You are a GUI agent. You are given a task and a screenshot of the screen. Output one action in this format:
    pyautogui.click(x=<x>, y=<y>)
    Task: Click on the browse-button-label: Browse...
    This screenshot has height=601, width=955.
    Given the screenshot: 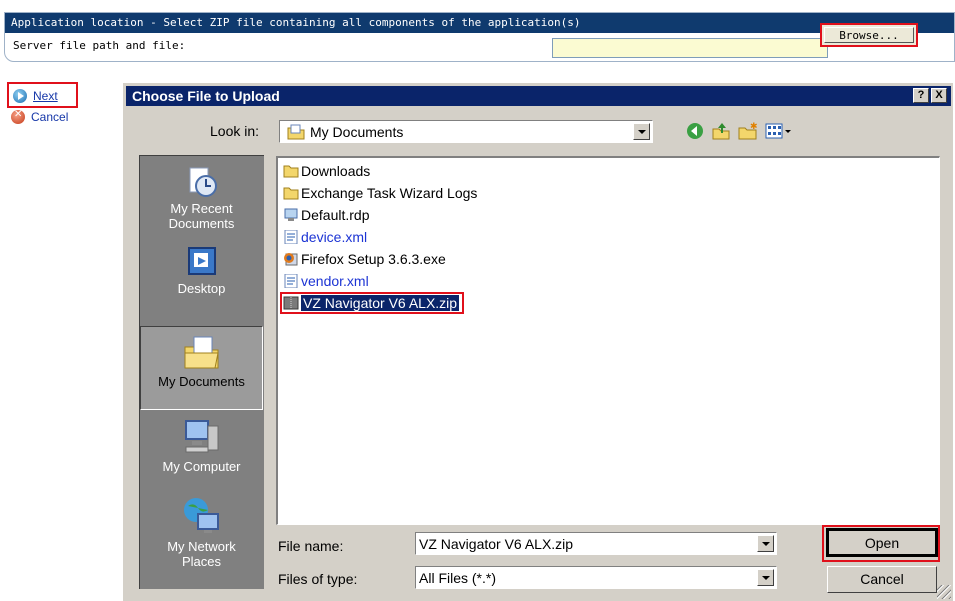 What is the action you would take?
    pyautogui.click(x=869, y=35)
    